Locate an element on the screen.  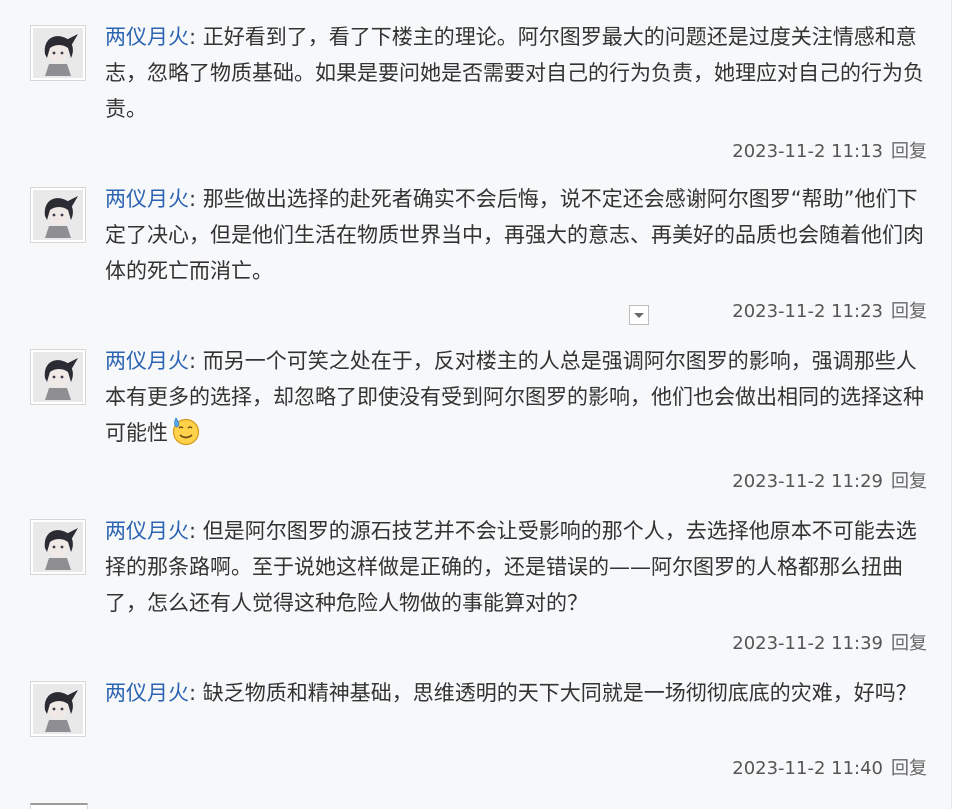
reply-meta: 2023-11-2 11:13 回复 is located at coordinates (829, 152).